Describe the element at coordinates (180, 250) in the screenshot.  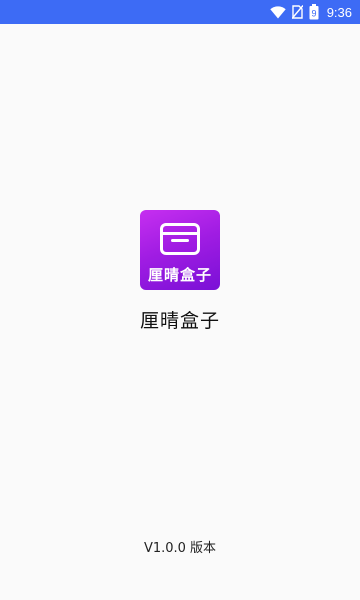
I see `app-logo: 厘晴盒子` at that location.